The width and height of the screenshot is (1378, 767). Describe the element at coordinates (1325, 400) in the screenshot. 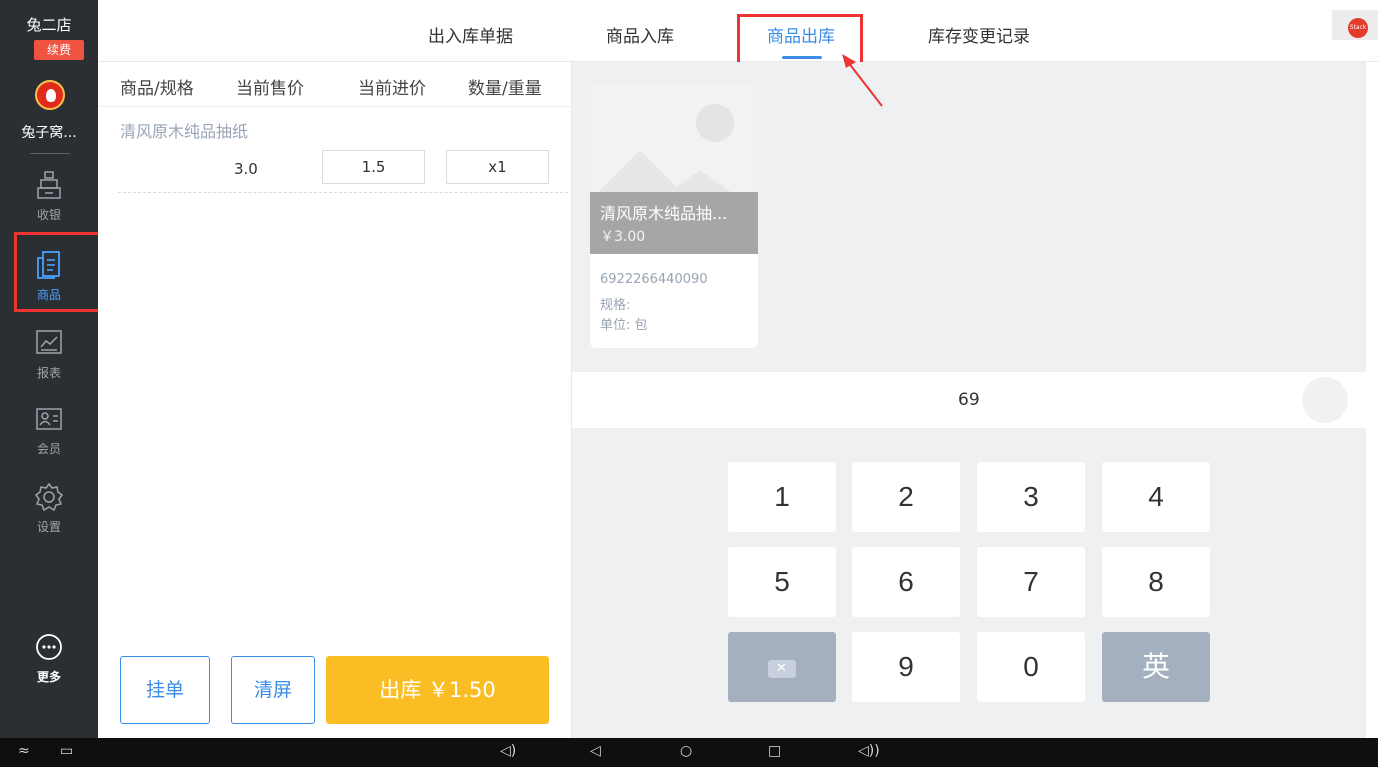

I see `floating-ghost-button` at that location.